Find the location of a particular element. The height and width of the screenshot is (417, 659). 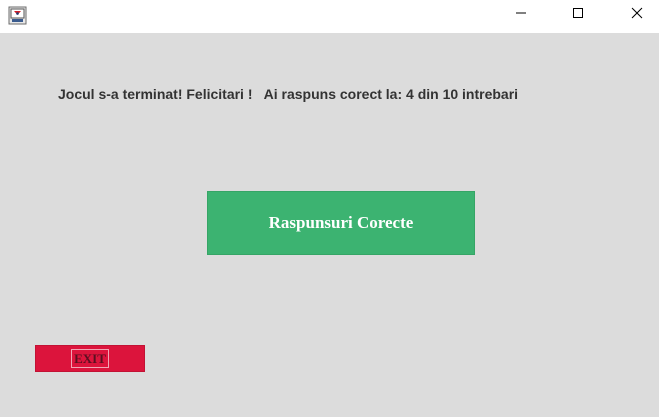

minimize-icon is located at coordinates (521, 15).